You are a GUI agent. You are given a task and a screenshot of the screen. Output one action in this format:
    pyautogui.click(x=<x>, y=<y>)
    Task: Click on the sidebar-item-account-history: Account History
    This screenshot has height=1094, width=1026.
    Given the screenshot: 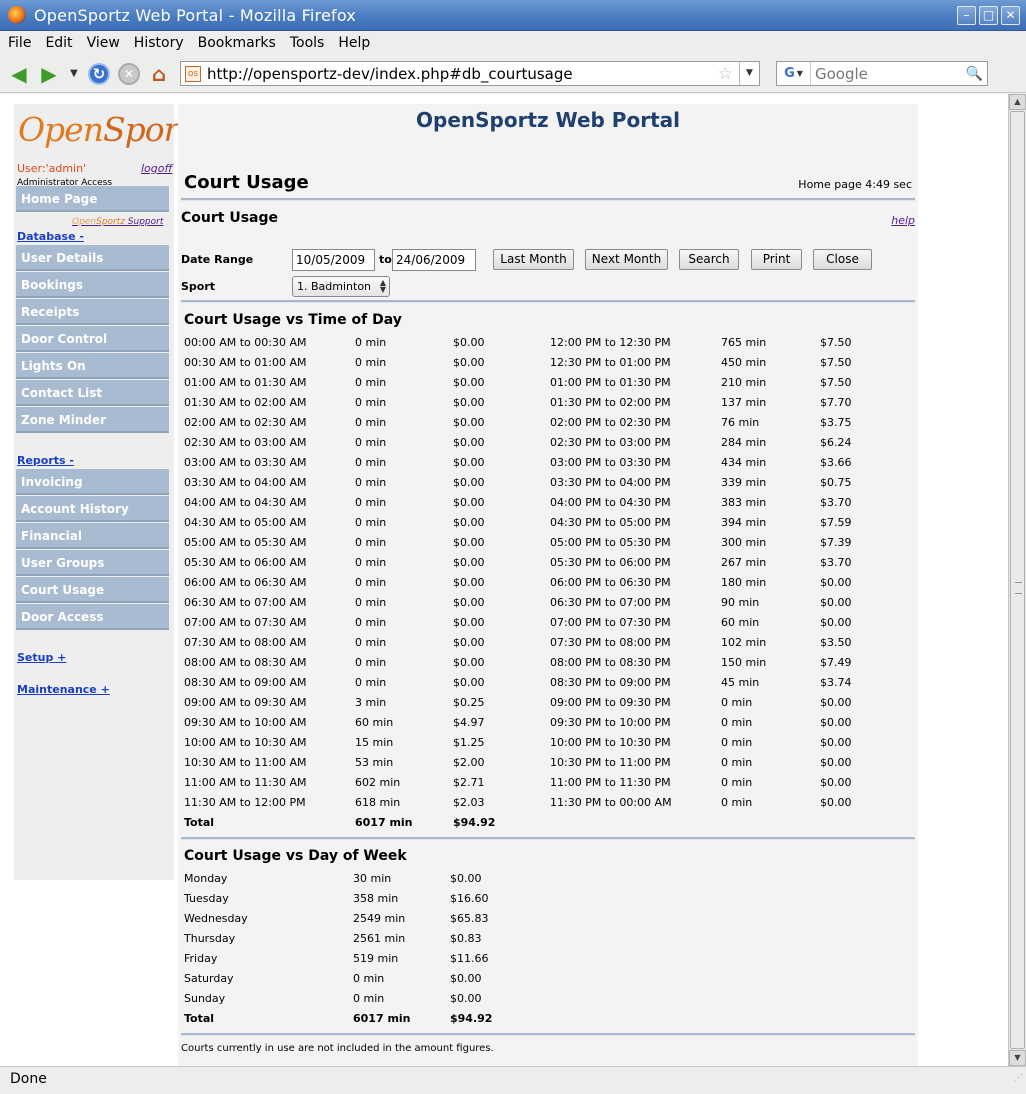 What is the action you would take?
    pyautogui.click(x=92, y=509)
    